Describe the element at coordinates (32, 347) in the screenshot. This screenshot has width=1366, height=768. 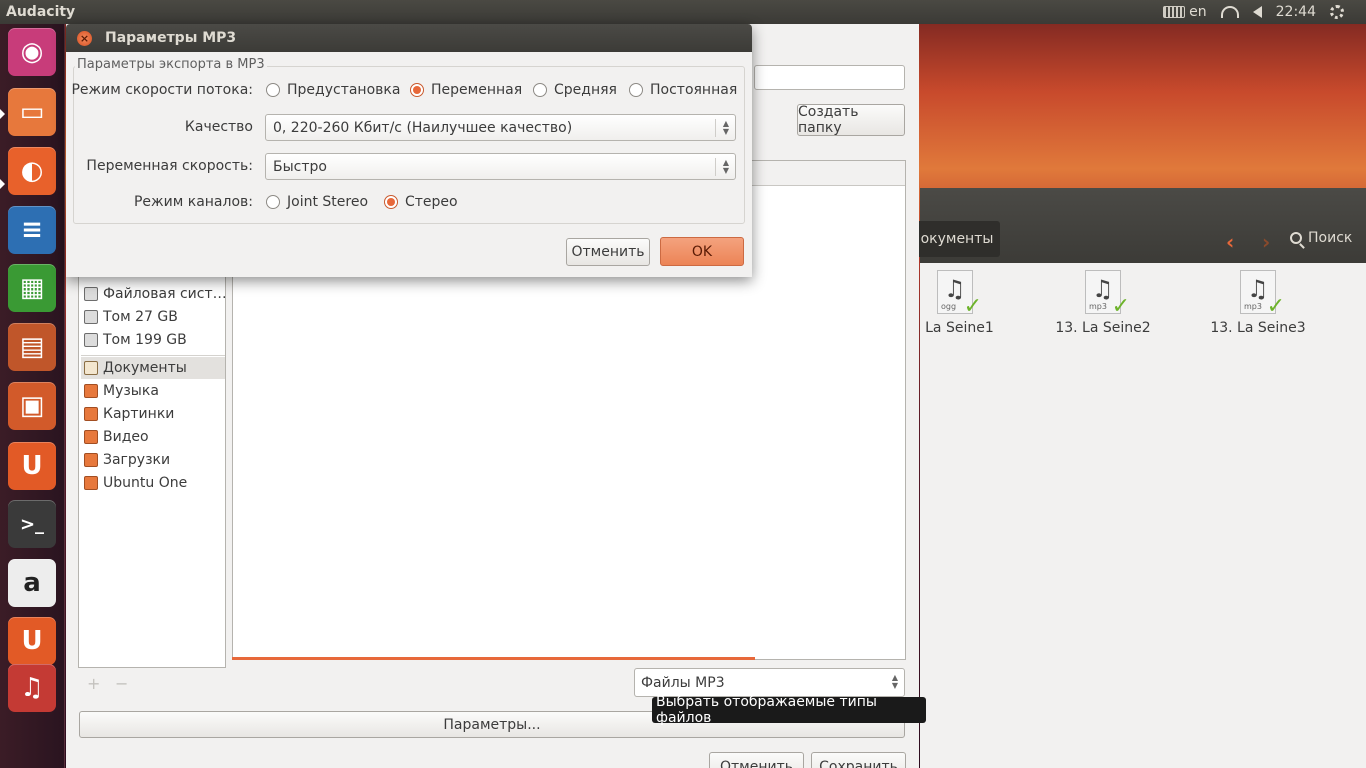
I see `launcher-libreoffice-impress: ▤` at that location.